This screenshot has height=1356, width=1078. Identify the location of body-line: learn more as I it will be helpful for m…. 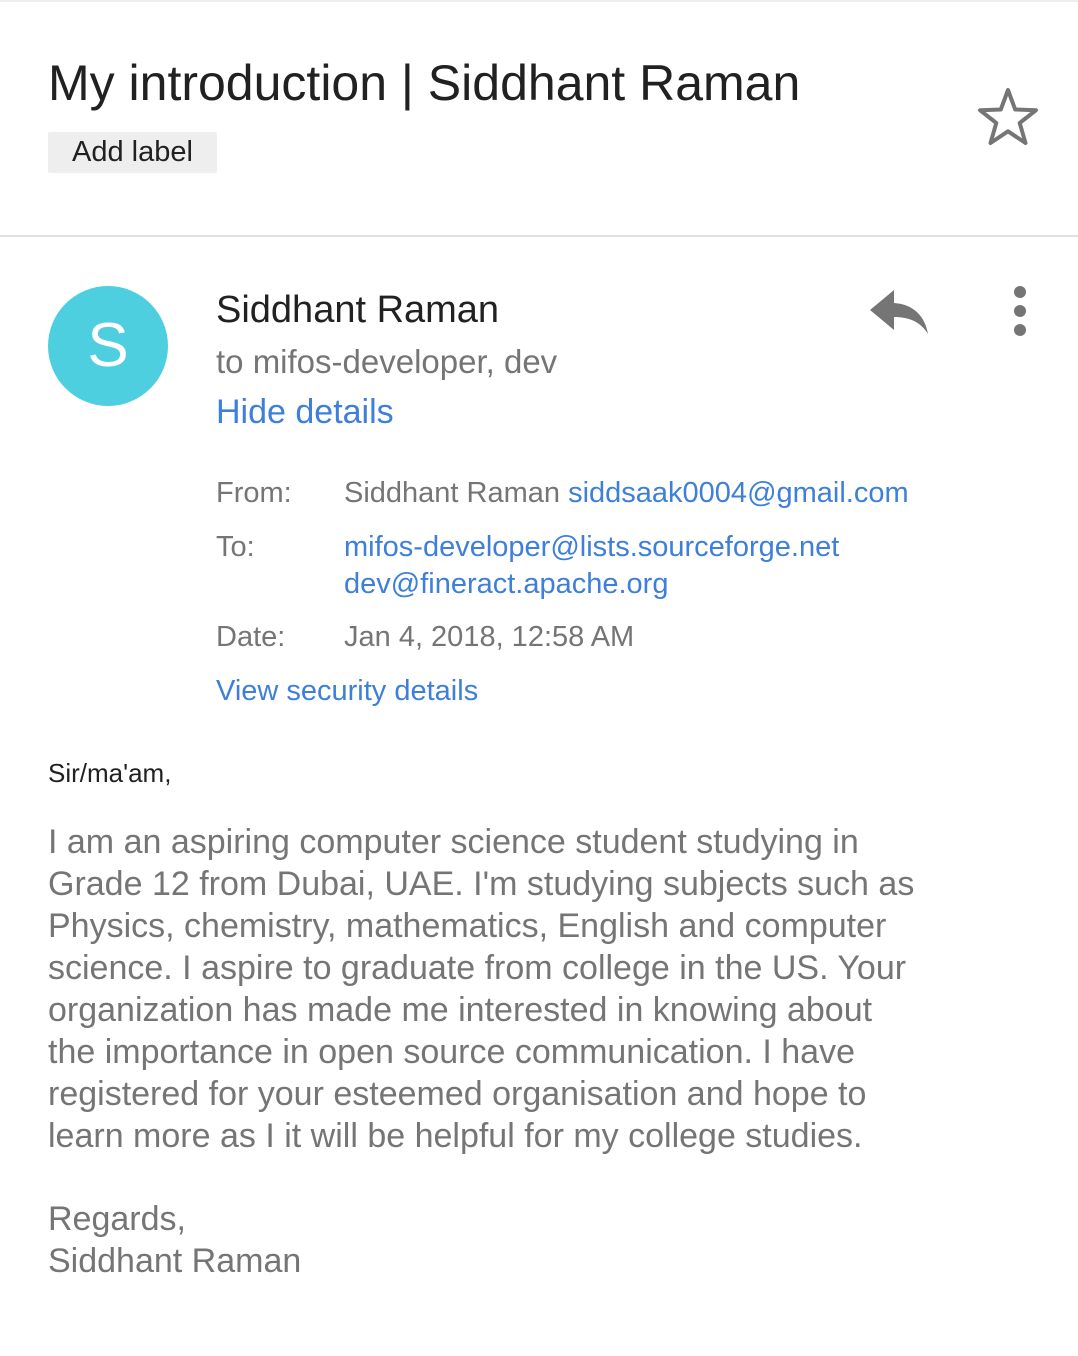
(455, 1136).